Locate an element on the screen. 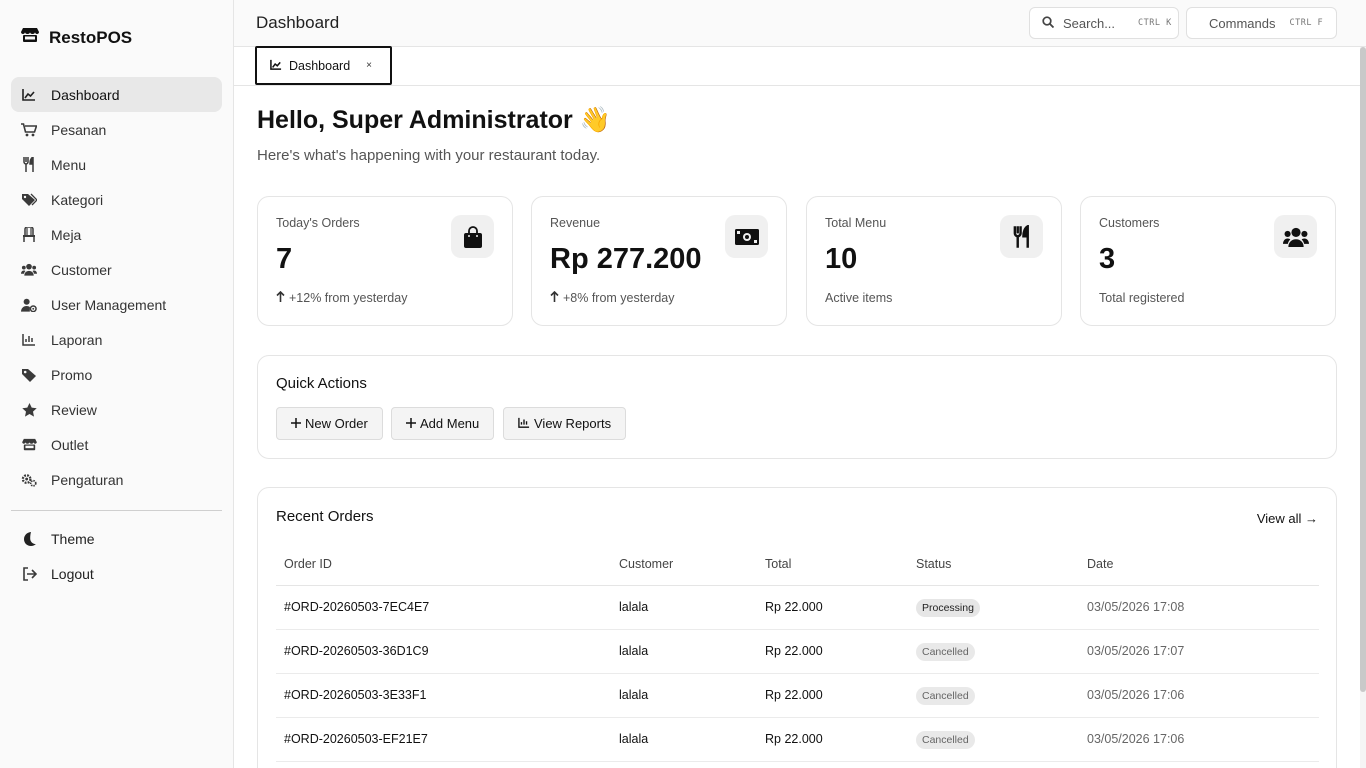 Image resolution: width=1366 pixels, height=768 pixels. sidebar-item-pesanan: Pesanan is located at coordinates (116, 129).